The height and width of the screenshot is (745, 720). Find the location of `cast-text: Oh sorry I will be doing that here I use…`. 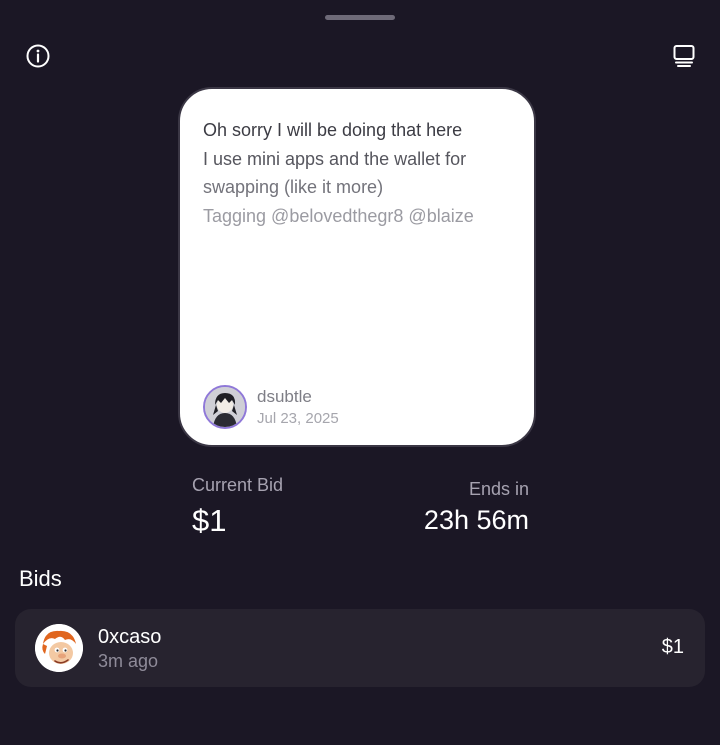

cast-text: Oh sorry I will be doing that here I use… is located at coordinates (353, 173).